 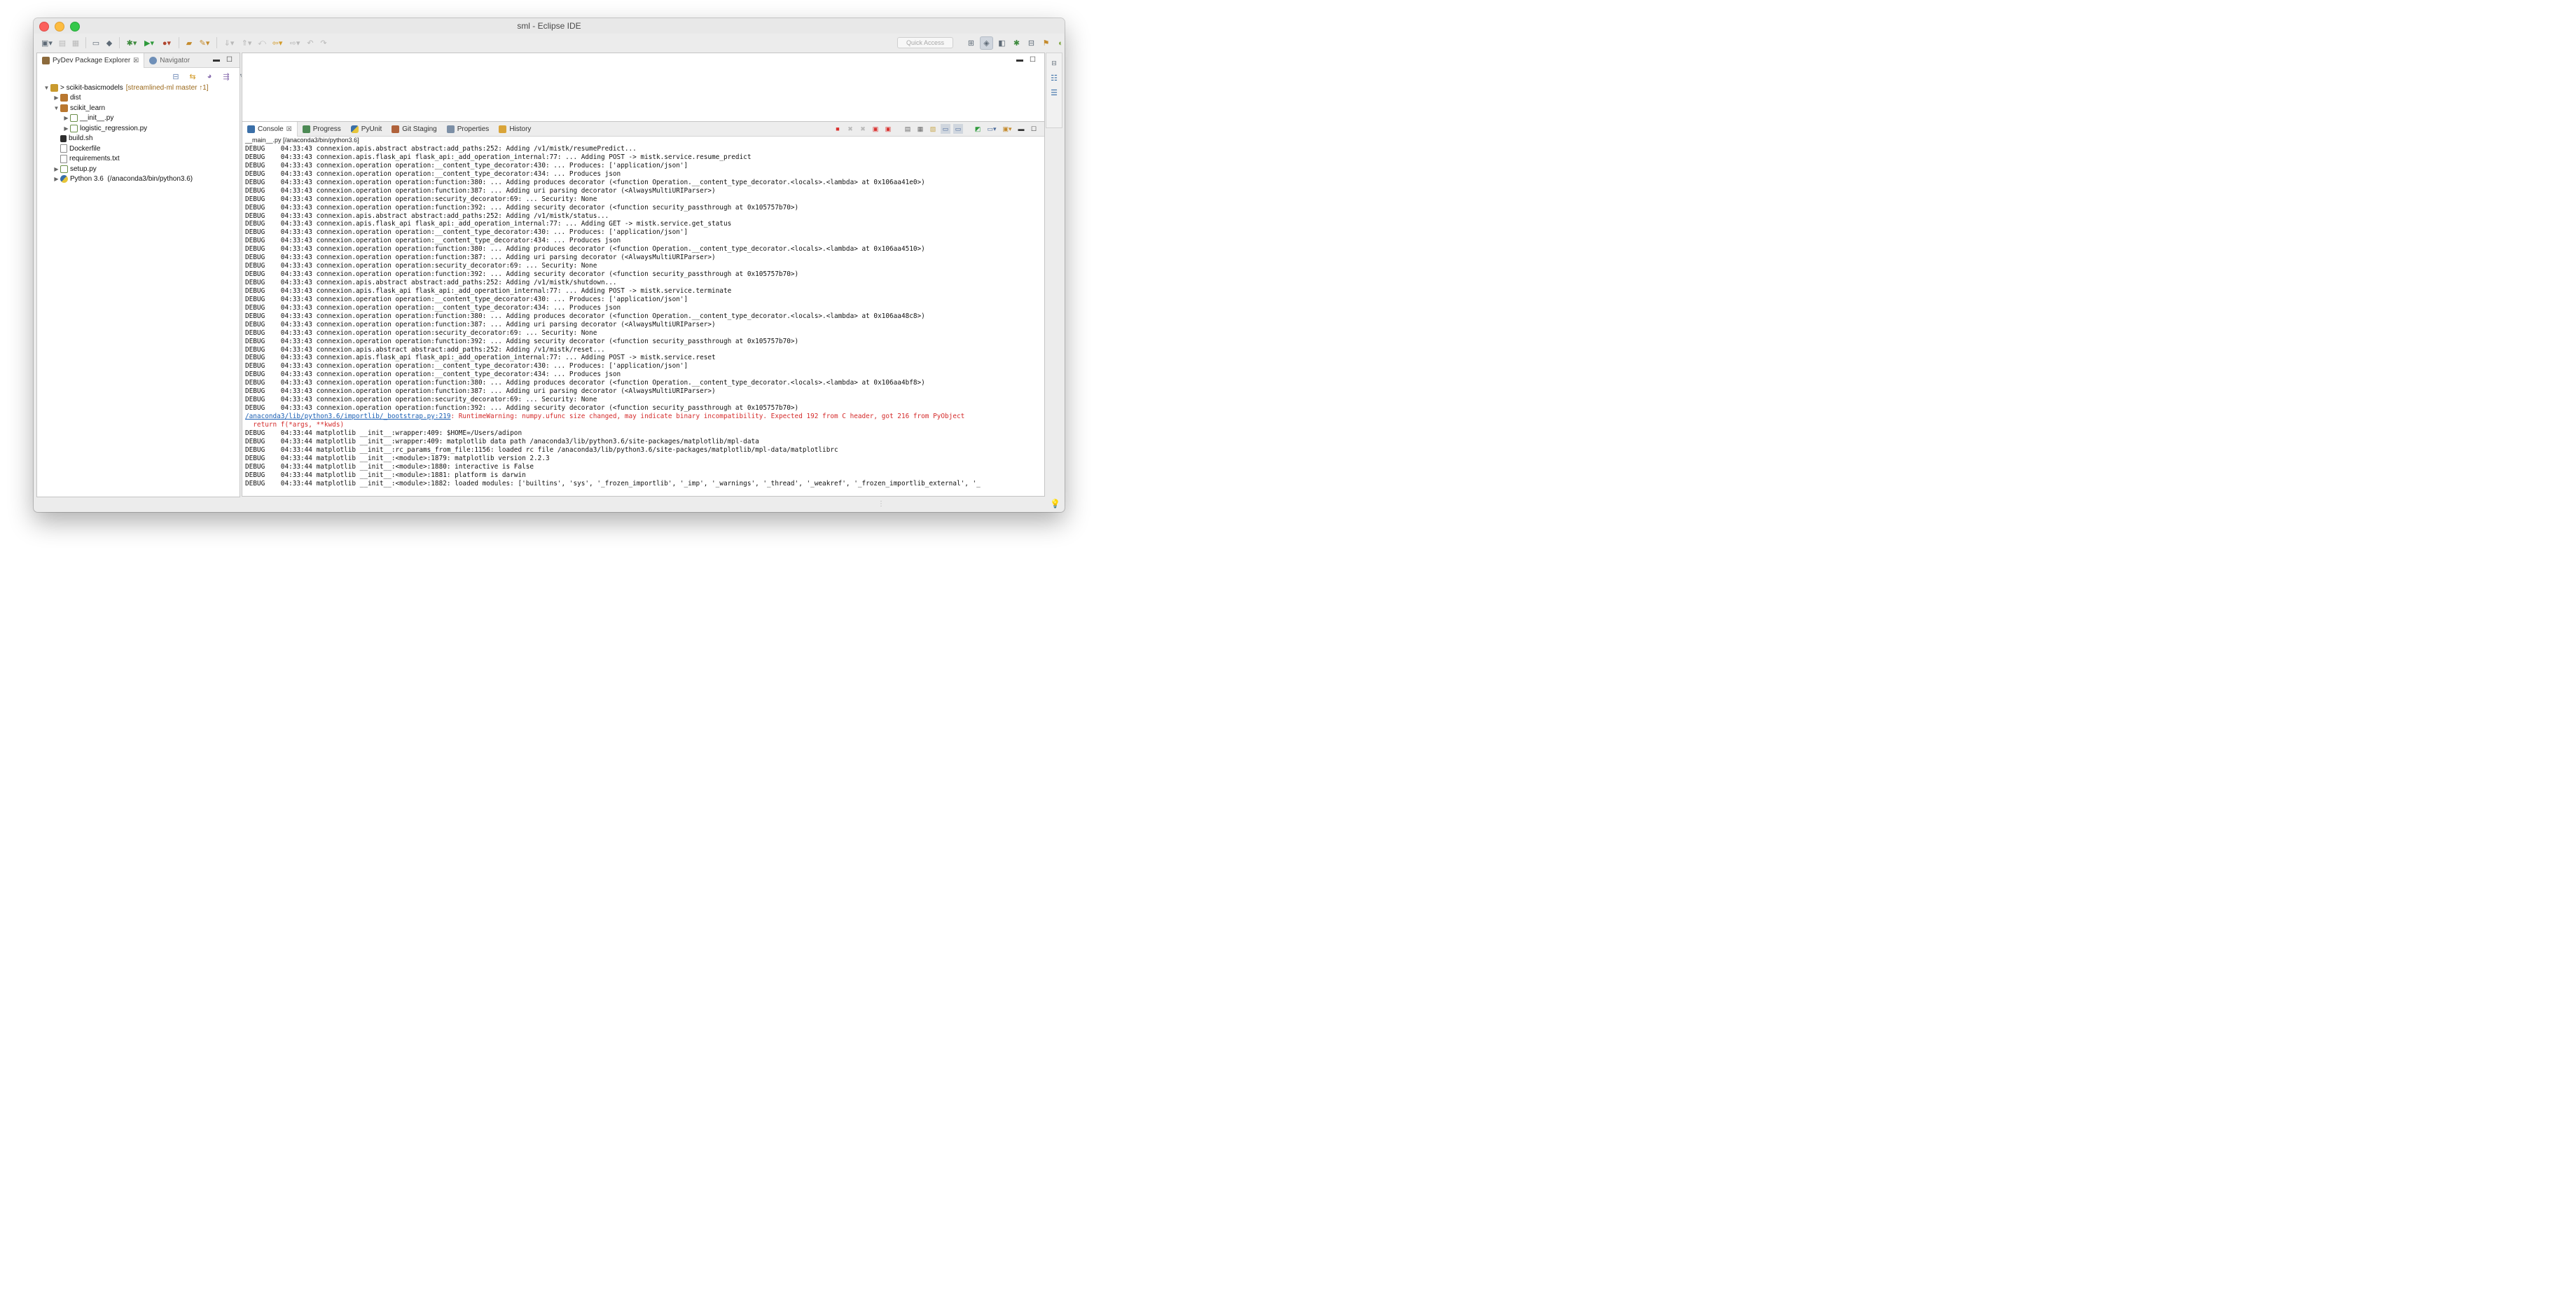 I want to click on tab-pyunit: PyUnit, so click(x=367, y=129).